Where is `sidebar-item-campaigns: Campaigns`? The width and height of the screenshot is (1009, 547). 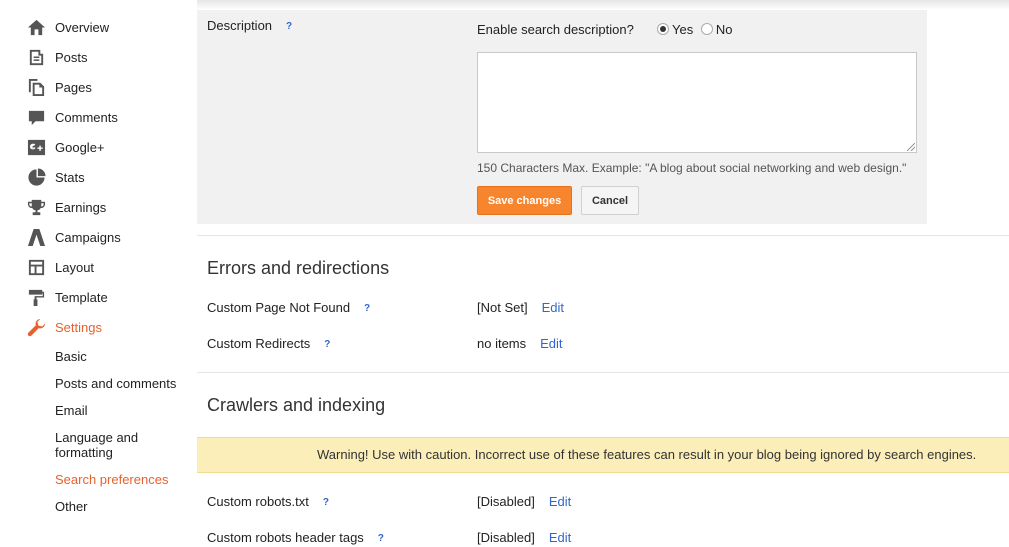 sidebar-item-campaigns: Campaigns is located at coordinates (73, 237).